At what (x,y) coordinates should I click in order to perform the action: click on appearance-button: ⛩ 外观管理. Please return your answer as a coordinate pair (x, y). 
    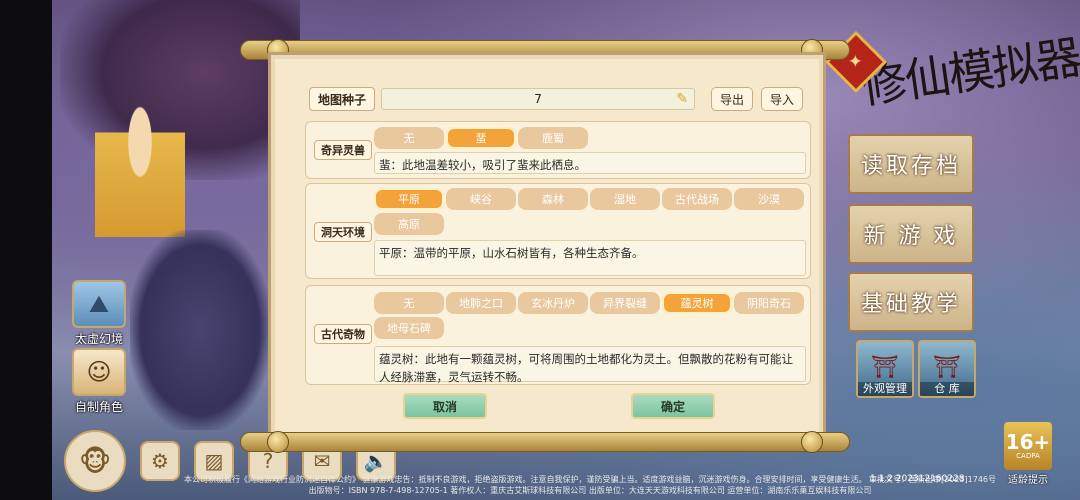
    Looking at the image, I should click on (885, 369).